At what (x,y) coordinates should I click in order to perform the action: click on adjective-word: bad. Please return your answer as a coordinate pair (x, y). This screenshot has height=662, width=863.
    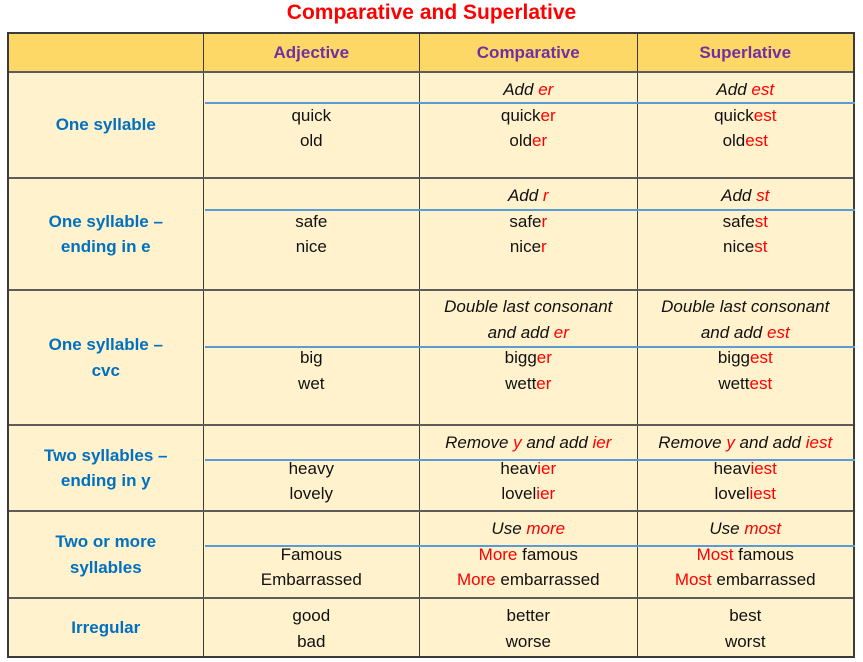
    Looking at the image, I should click on (311, 641).